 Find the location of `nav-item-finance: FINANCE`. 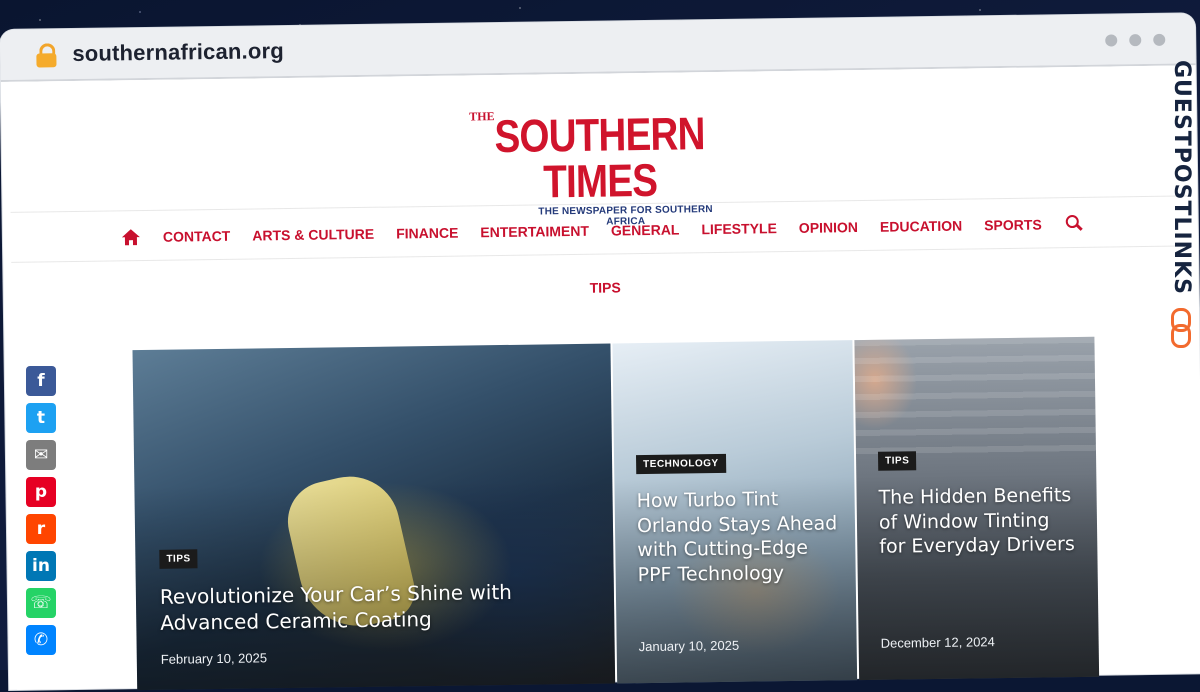

nav-item-finance: FINANCE is located at coordinates (427, 233).